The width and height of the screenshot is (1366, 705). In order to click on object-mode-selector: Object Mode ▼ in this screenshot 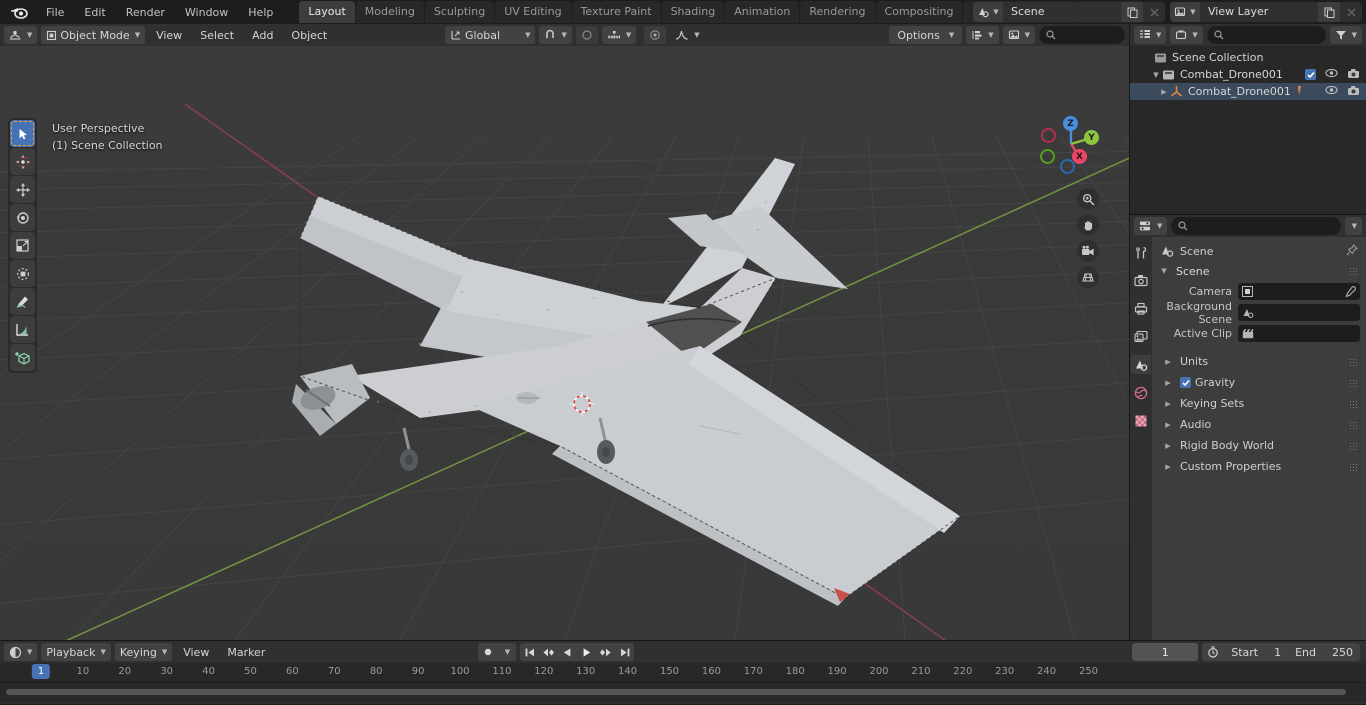, I will do `click(93, 35)`.